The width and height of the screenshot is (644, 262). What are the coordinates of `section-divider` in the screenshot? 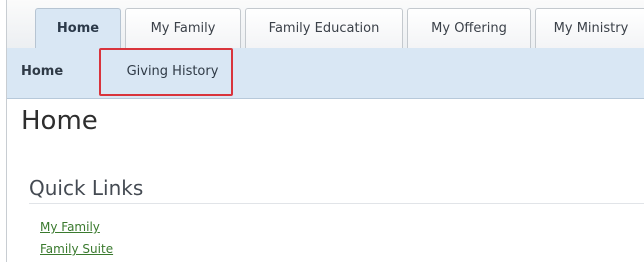 It's located at (336, 203).